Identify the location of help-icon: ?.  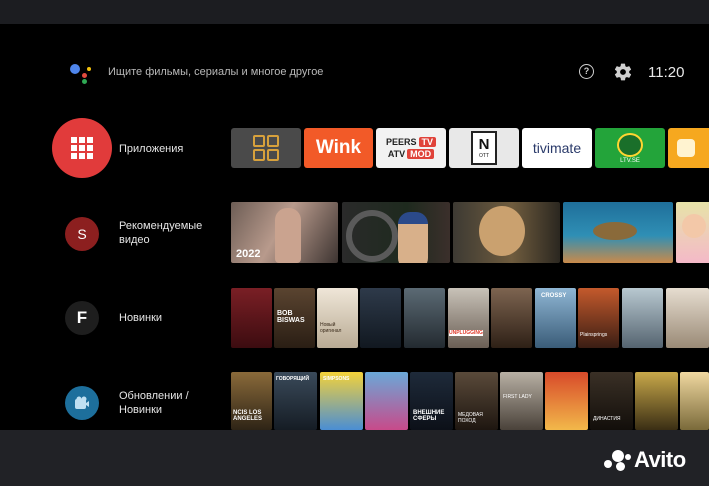
(586, 71).